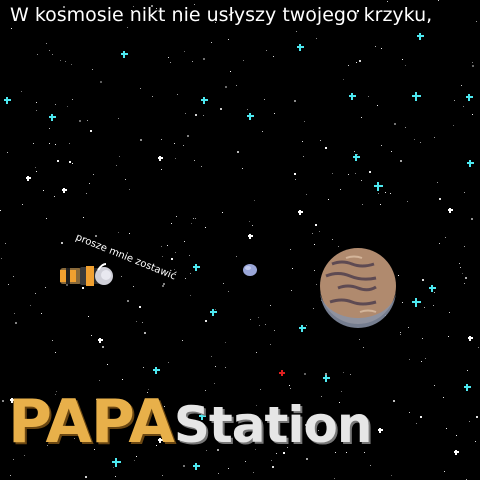 Image resolution: width=480 pixels, height=480 pixels. I want to click on red-star-icon, so click(282, 373).